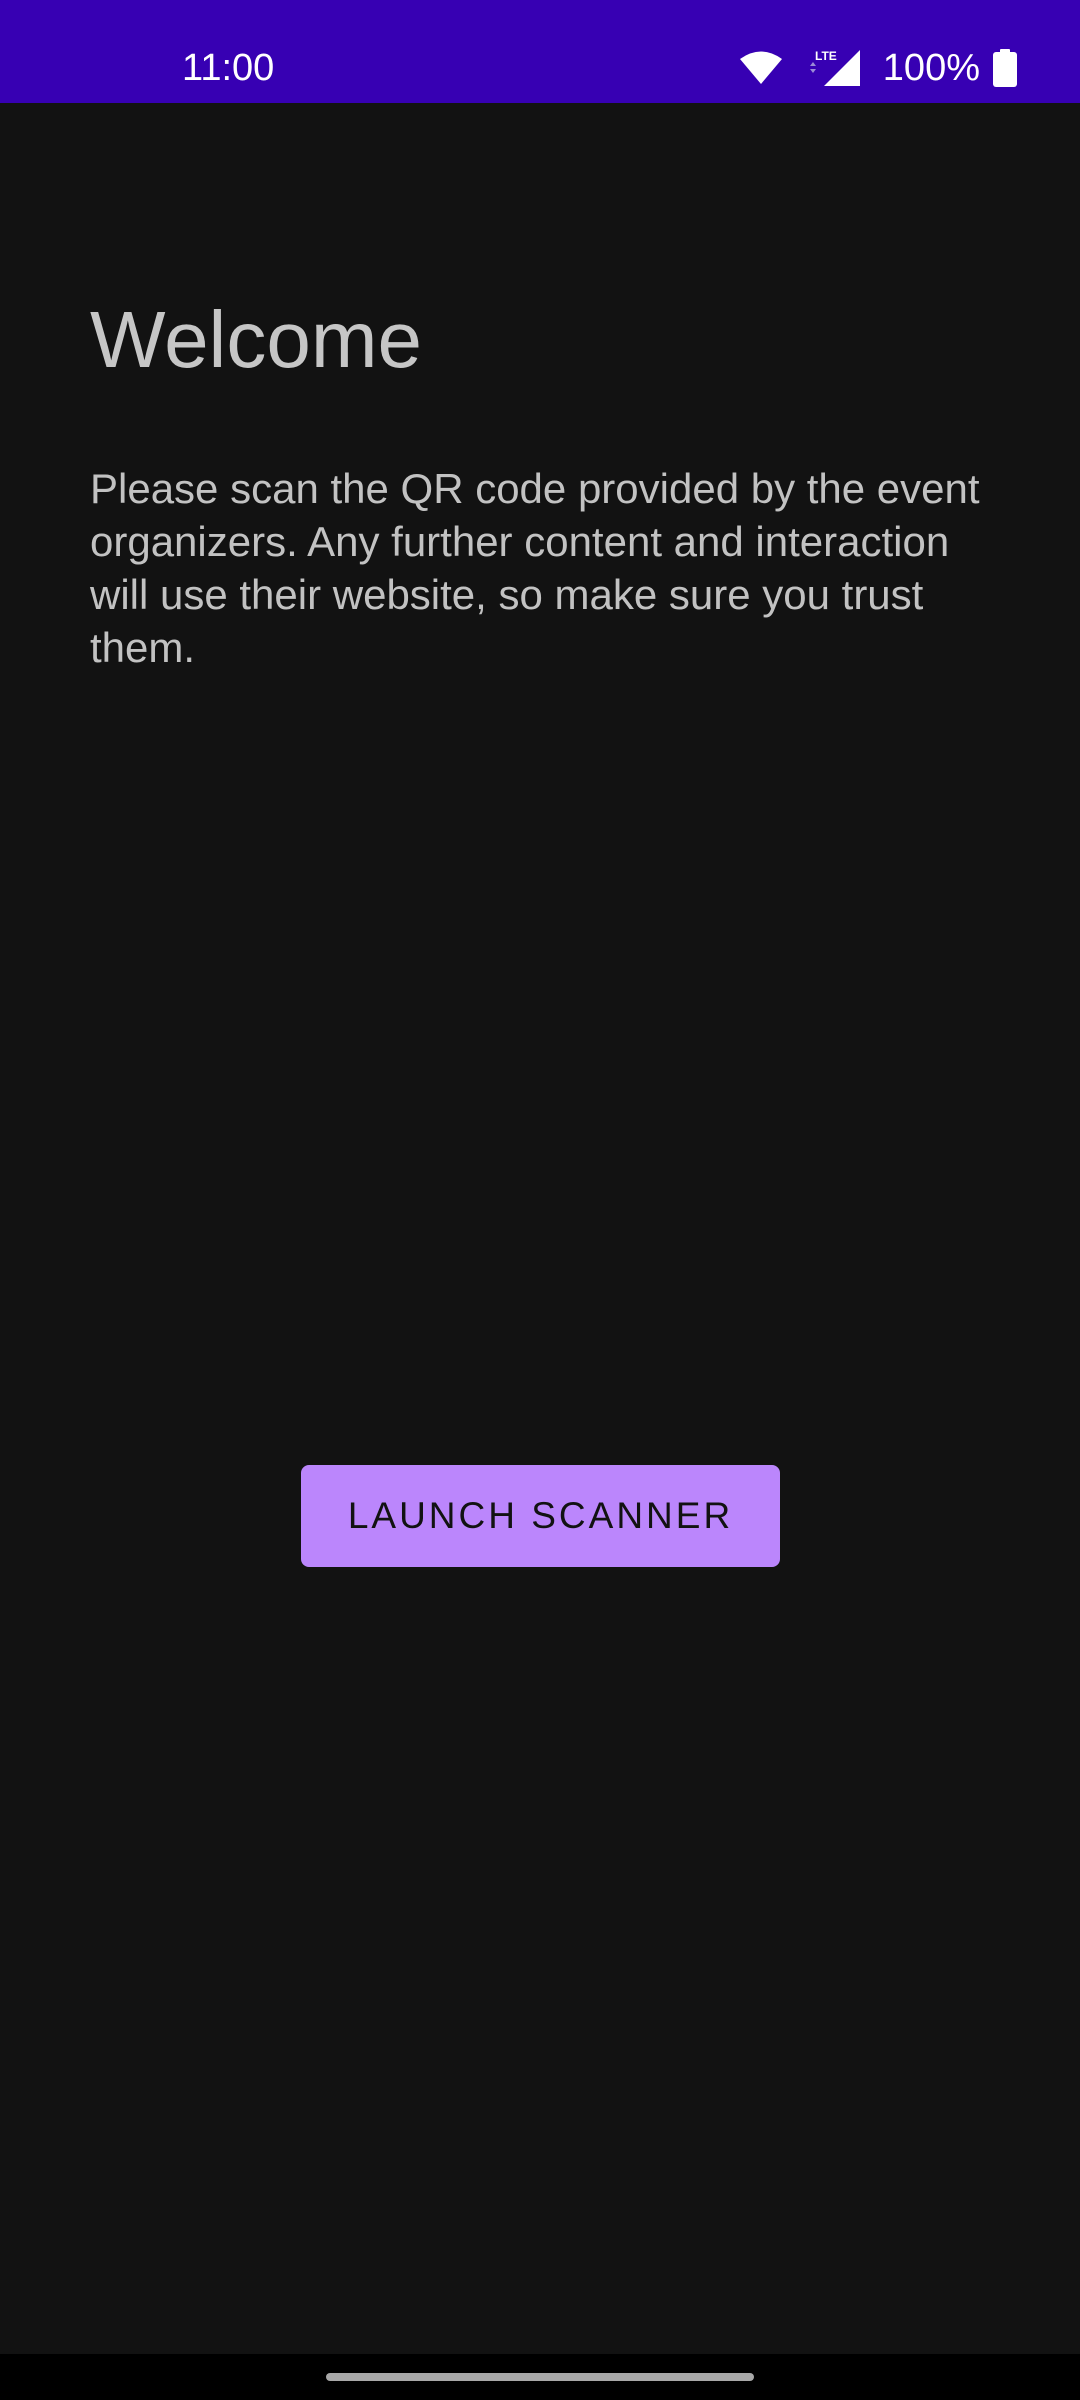 The width and height of the screenshot is (1080, 2400). What do you see at coordinates (540, 1516) in the screenshot?
I see `launch-scanner-button: LAUNCH SCANNER` at bounding box center [540, 1516].